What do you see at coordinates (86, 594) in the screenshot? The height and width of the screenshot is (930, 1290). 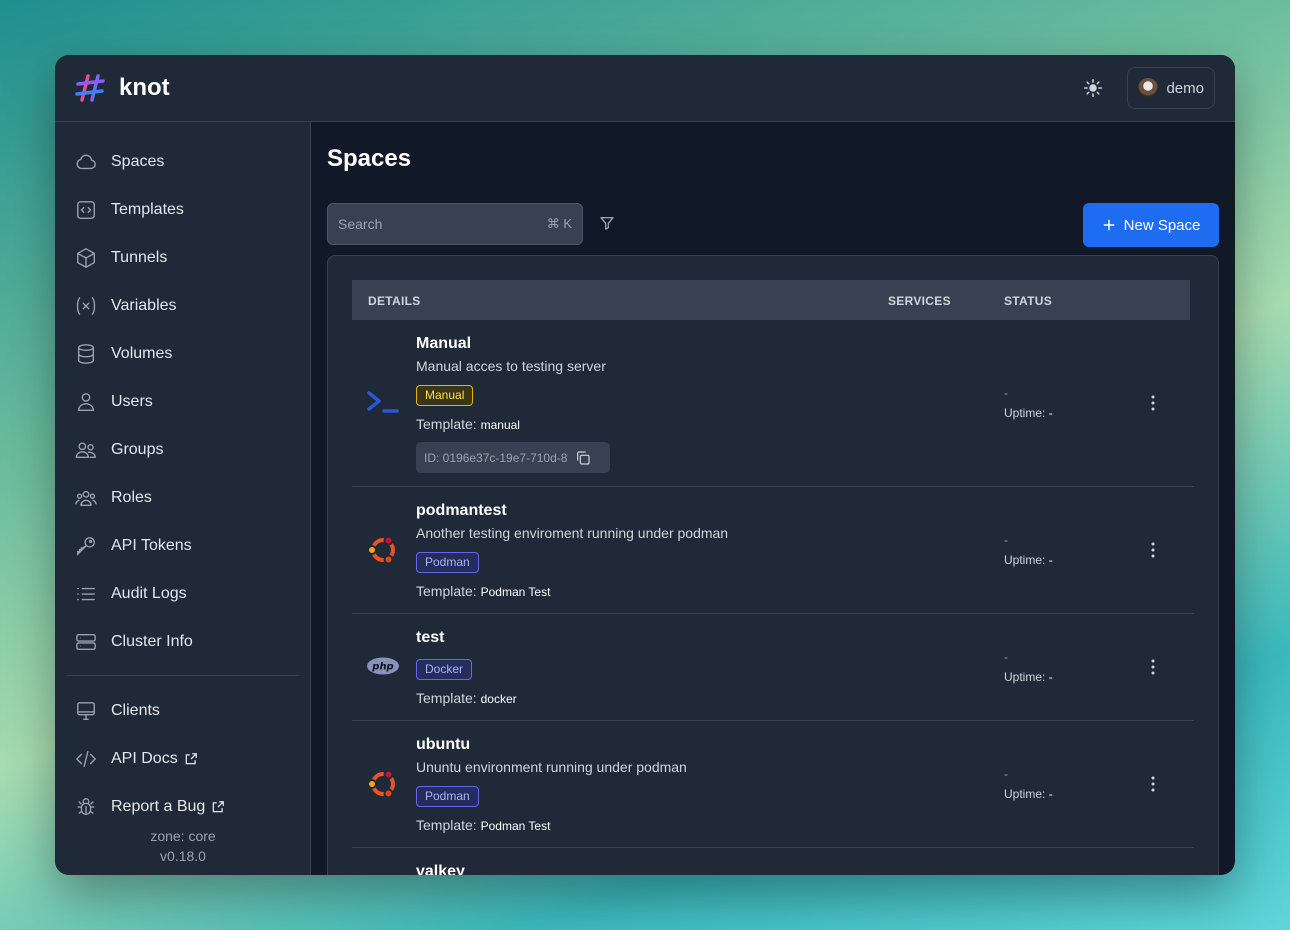 I see `list-icon` at bounding box center [86, 594].